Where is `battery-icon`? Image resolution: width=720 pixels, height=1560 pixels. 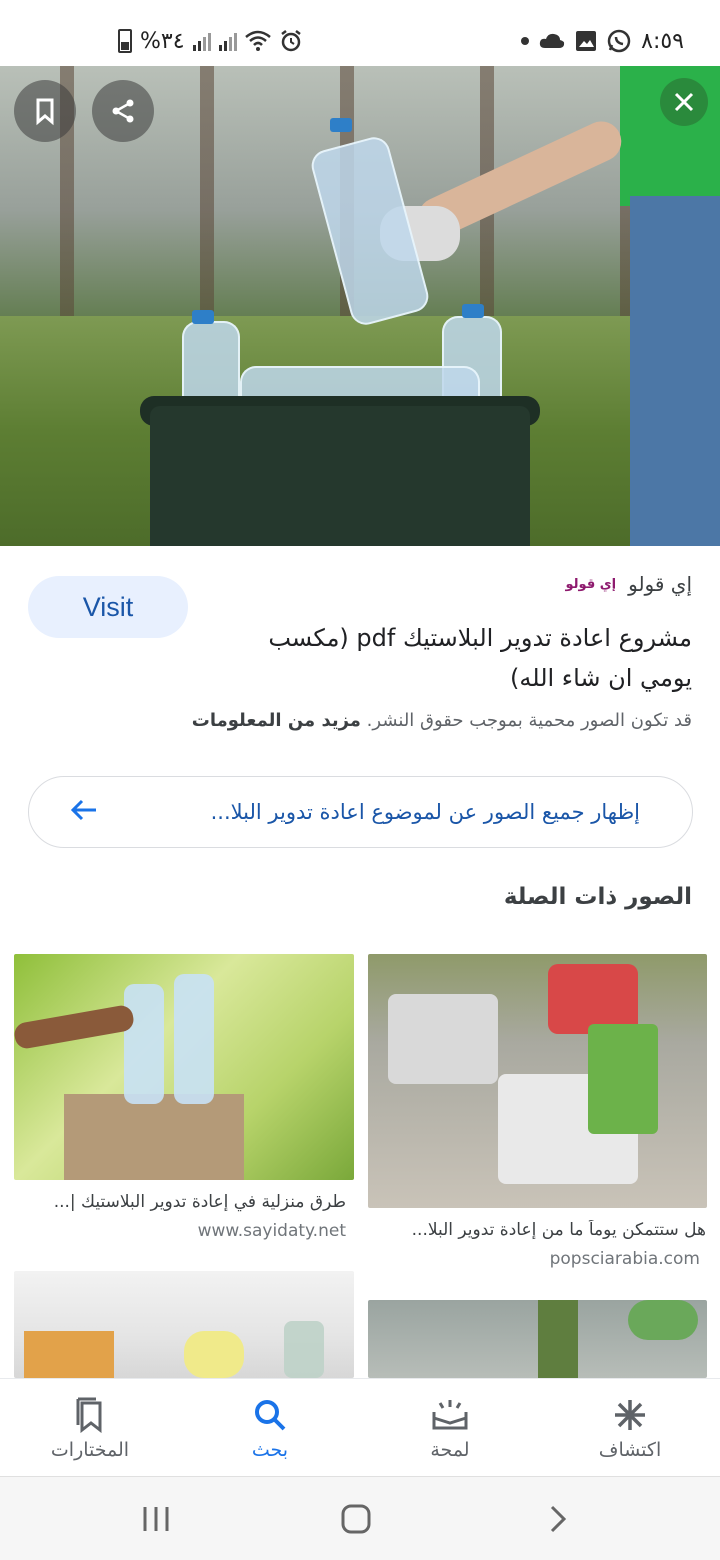 battery-icon is located at coordinates (125, 41).